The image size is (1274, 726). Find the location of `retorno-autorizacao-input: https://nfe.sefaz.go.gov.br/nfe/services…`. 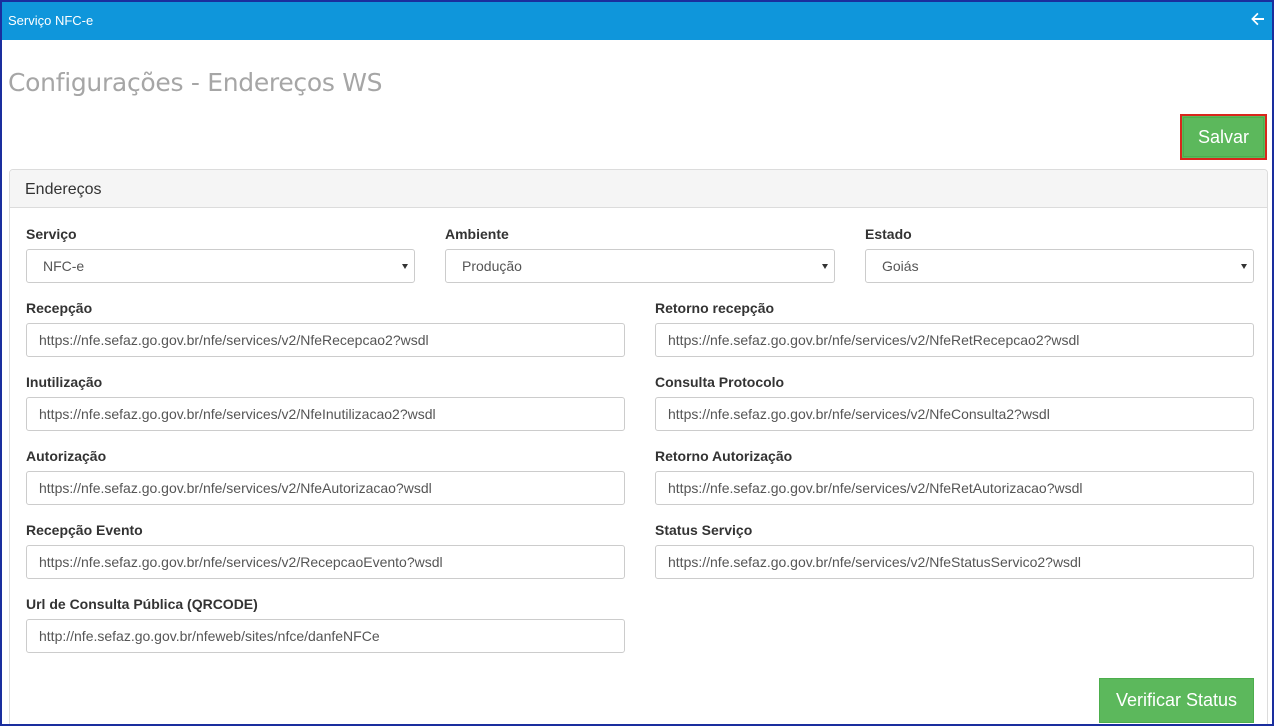

retorno-autorizacao-input: https://nfe.sefaz.go.gov.br/nfe/services… is located at coordinates (954, 488).